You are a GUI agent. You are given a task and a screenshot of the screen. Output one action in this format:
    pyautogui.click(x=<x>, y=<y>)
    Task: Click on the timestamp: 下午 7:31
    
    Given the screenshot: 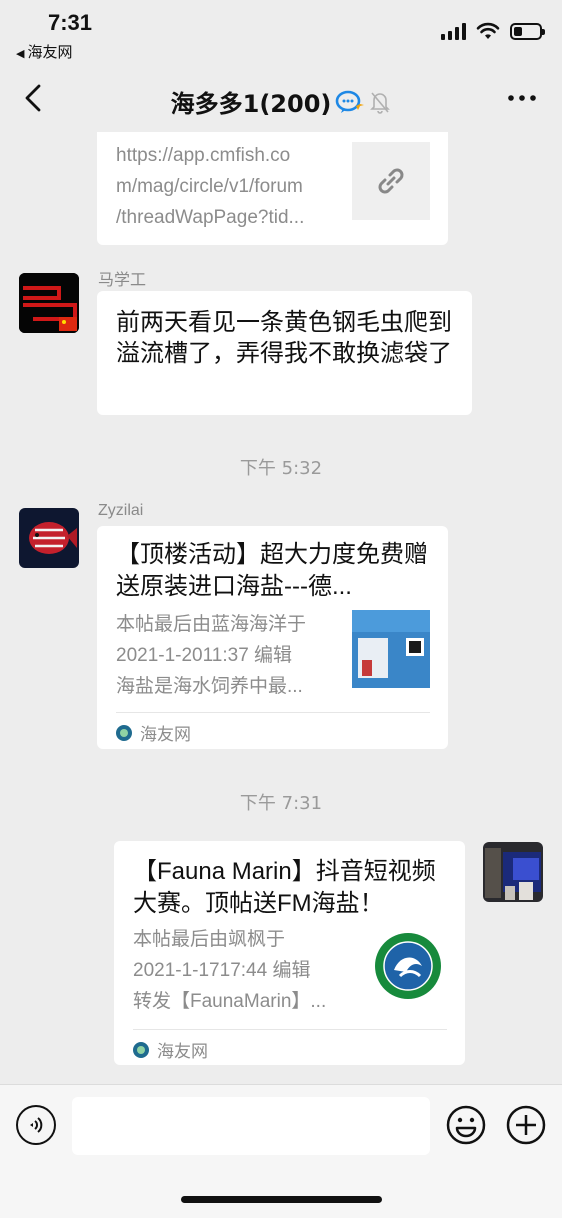 What is the action you would take?
    pyautogui.click(x=281, y=803)
    